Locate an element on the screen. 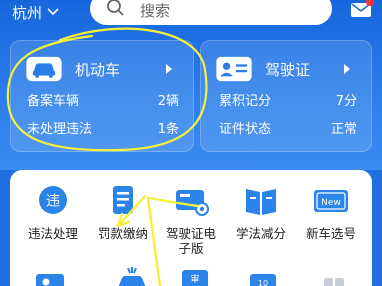 This screenshot has width=382, height=286. violation-icon: 违 is located at coordinates (53, 200).